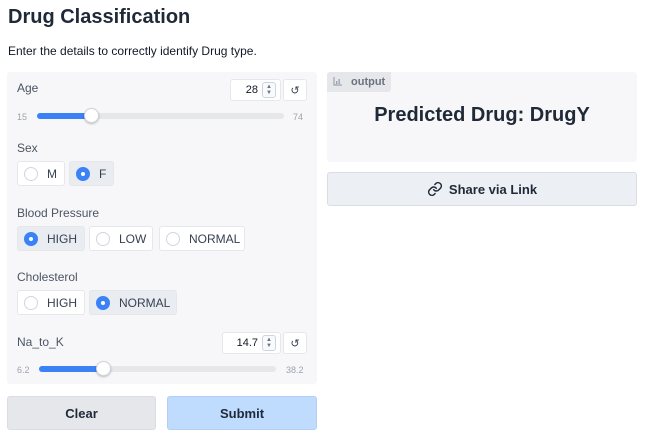 This screenshot has height=439, width=648. Describe the element at coordinates (22, 117) in the screenshot. I see `age-min: 15` at that location.